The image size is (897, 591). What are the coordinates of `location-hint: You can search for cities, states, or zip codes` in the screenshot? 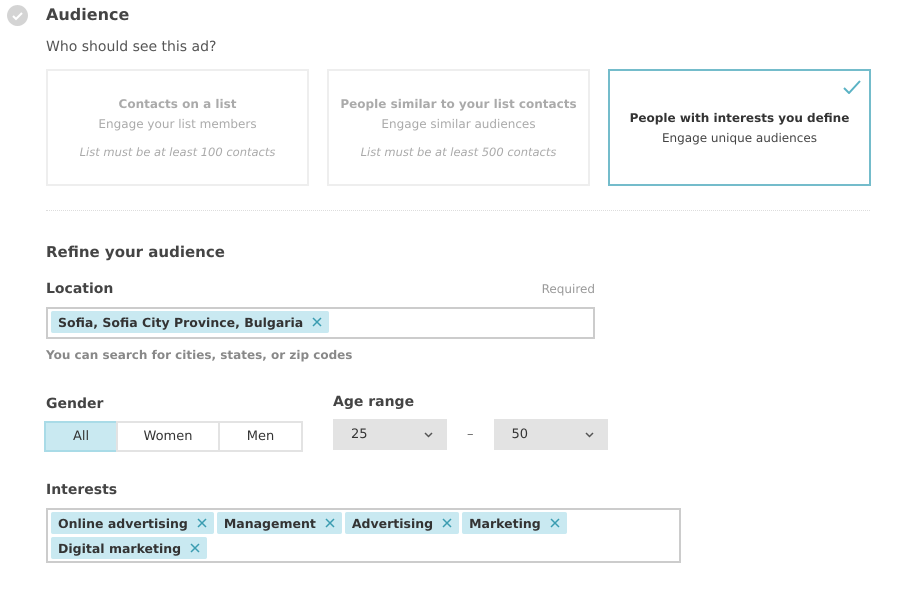 It's located at (200, 355).